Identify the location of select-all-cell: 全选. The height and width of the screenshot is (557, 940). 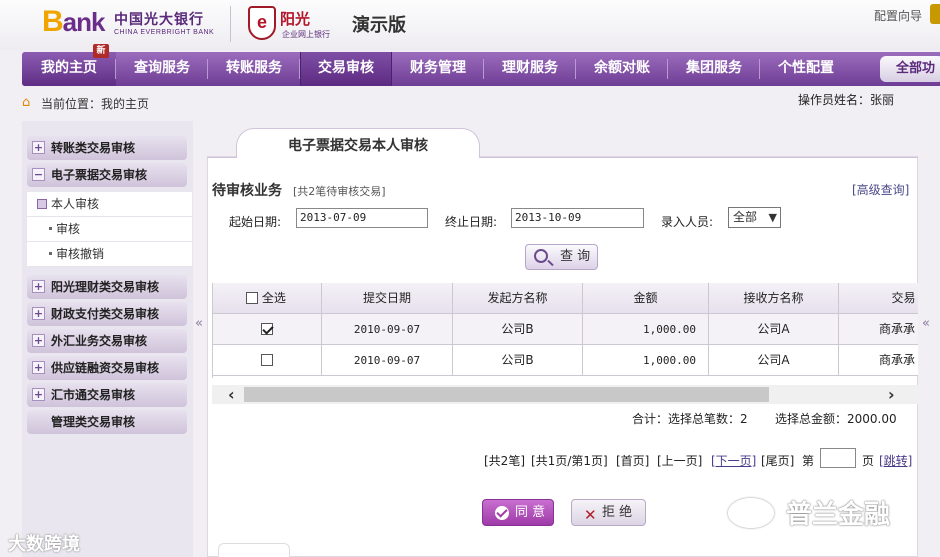
(267, 298).